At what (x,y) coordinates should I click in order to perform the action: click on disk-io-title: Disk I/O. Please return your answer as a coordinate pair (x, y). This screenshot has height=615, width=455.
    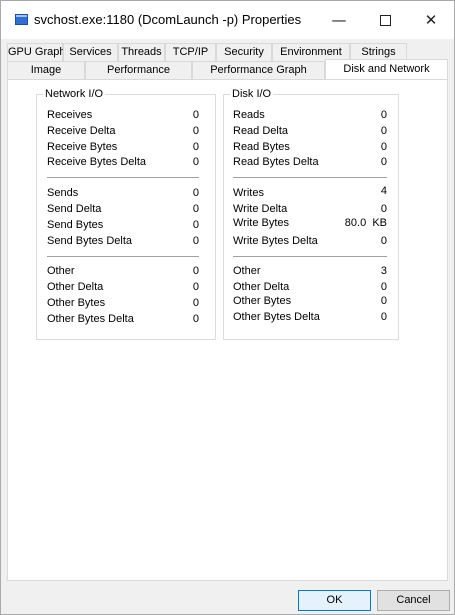
    Looking at the image, I should click on (252, 94).